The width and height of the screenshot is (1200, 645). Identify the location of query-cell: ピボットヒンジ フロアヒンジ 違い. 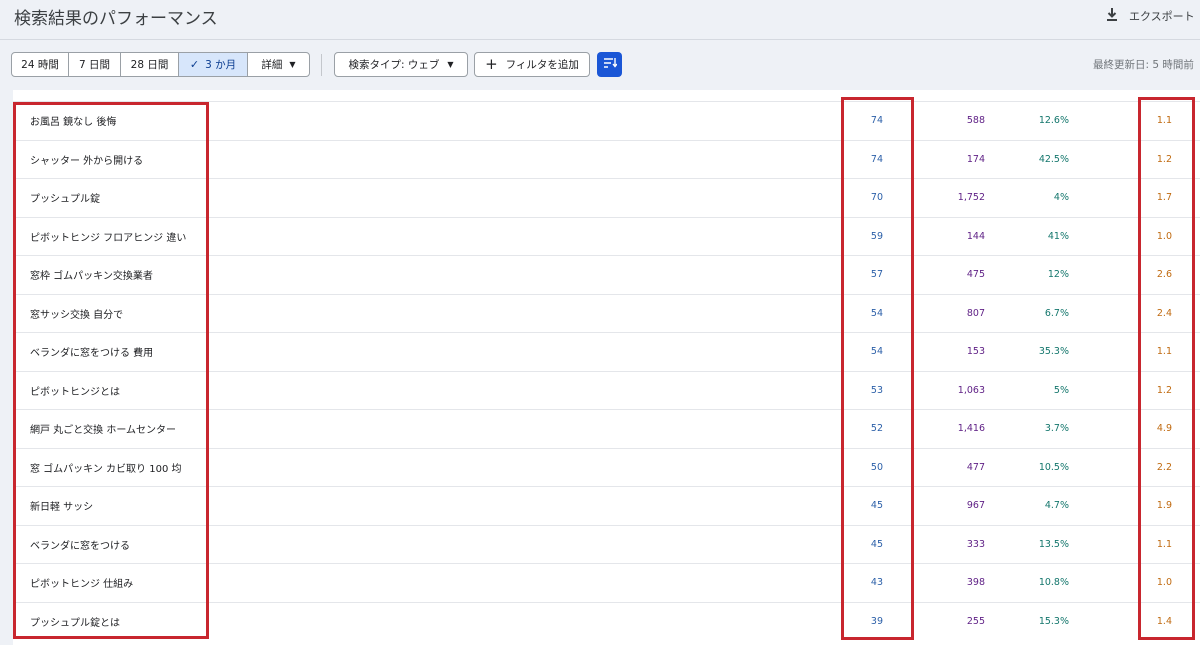
(108, 238).